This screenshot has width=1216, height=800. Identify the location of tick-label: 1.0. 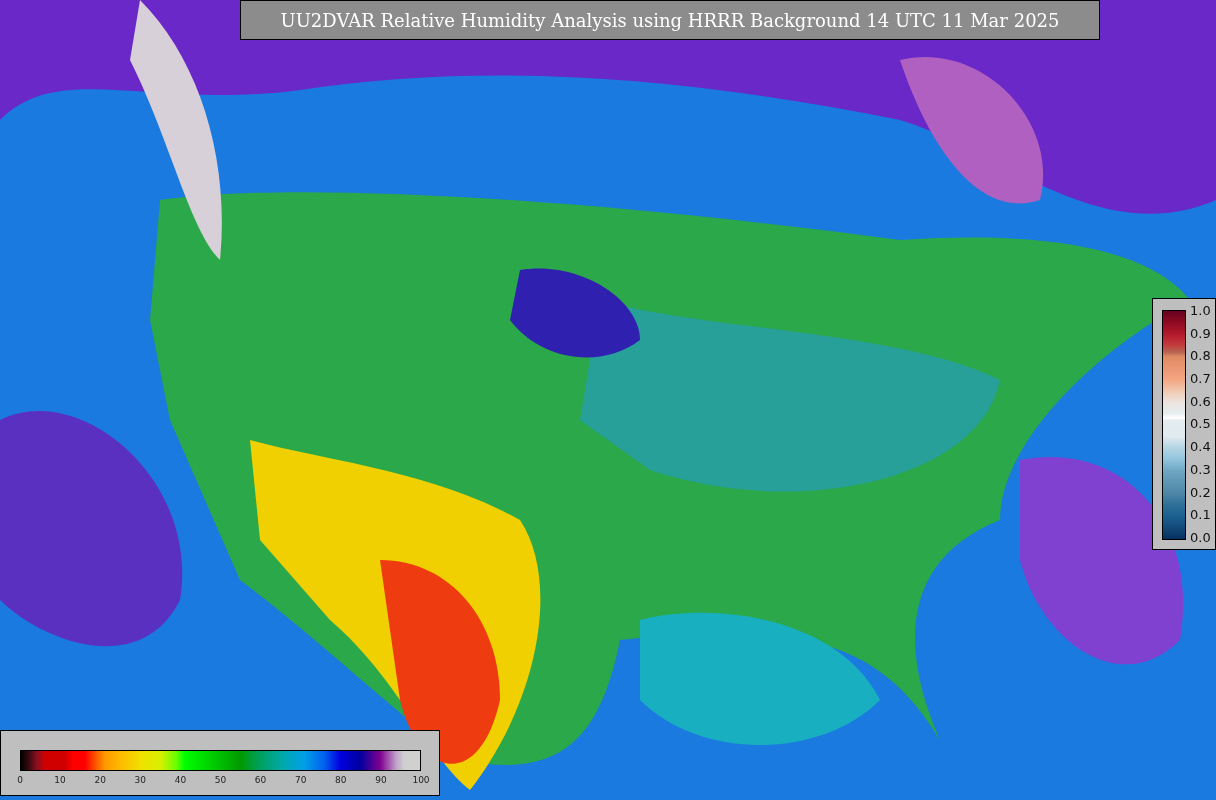
(1200, 310).